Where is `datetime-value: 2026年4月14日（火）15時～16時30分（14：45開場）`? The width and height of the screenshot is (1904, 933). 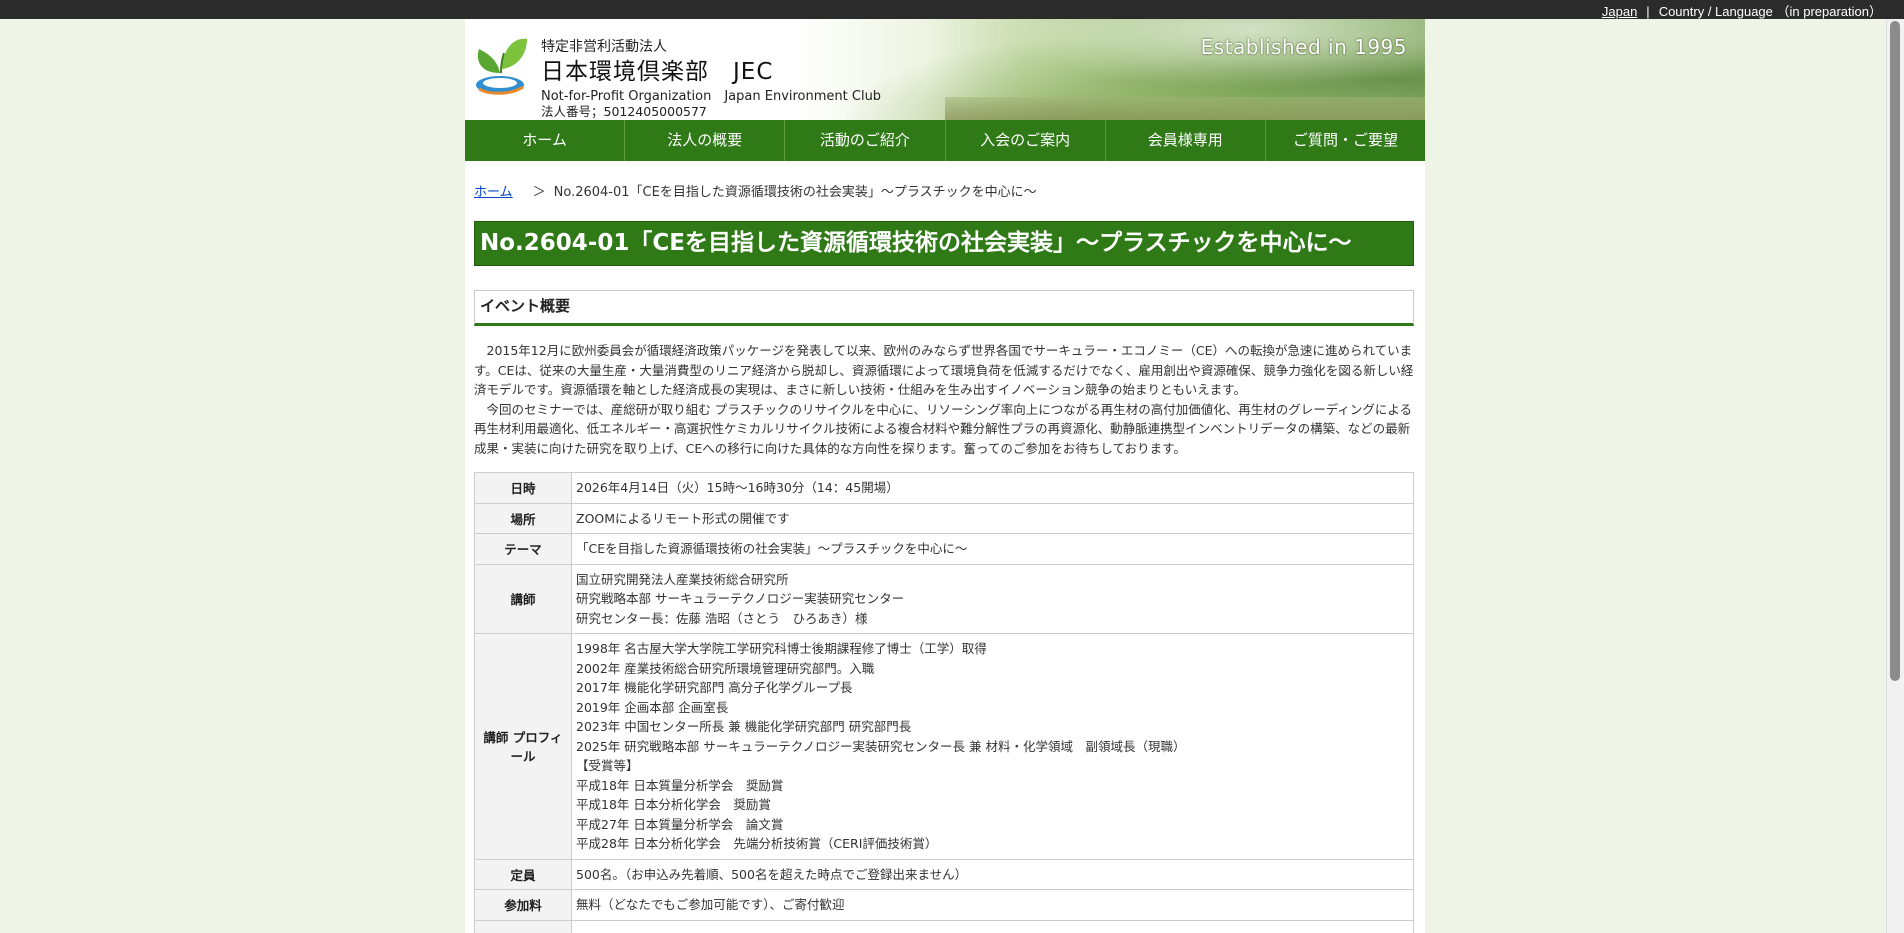
datetime-value: 2026年4月14日（火）15時～16時30分（14：45開場） is located at coordinates (992, 488).